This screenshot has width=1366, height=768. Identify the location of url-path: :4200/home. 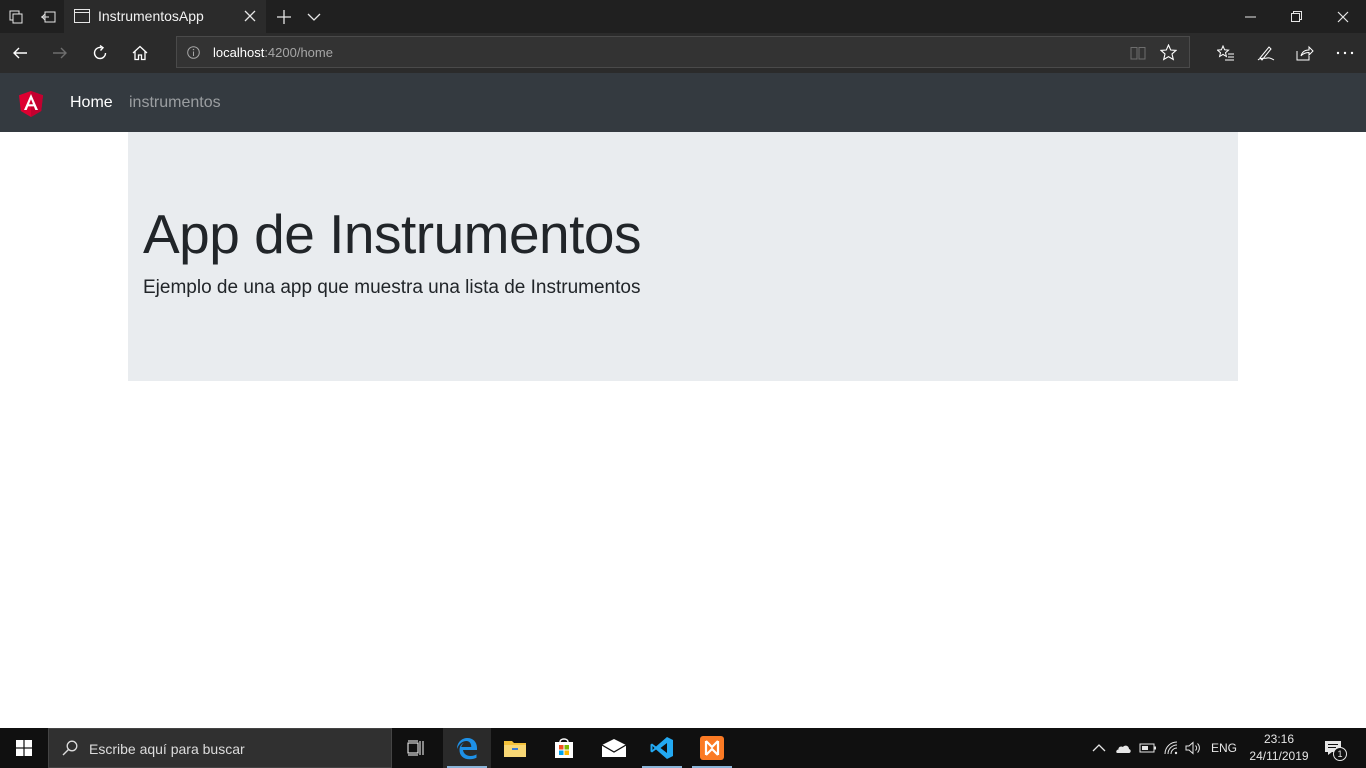
(298, 52).